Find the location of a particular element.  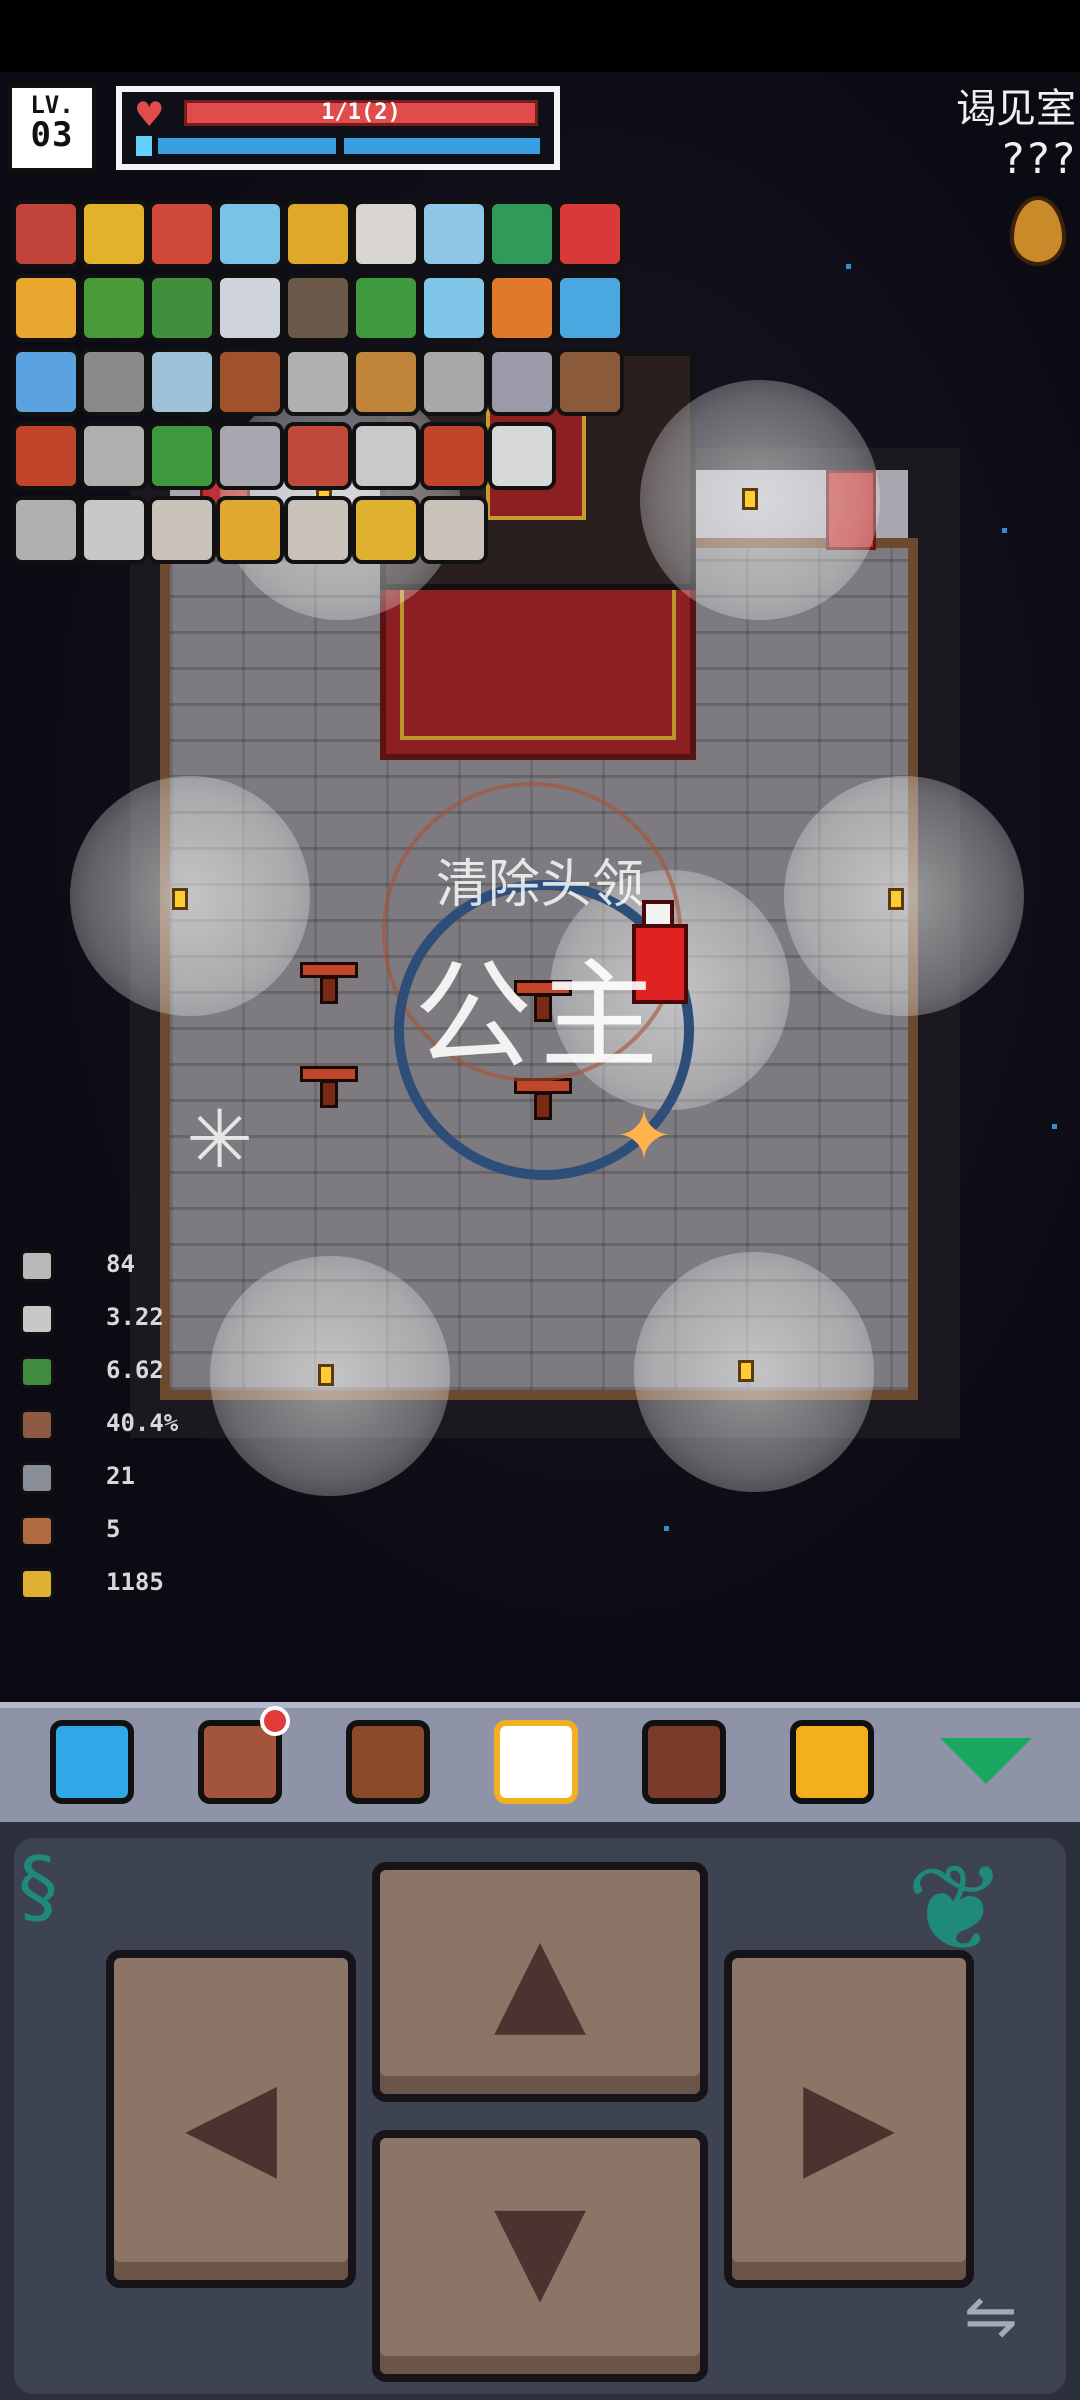

dpad-left-button: ◀ is located at coordinates (231, 2119).